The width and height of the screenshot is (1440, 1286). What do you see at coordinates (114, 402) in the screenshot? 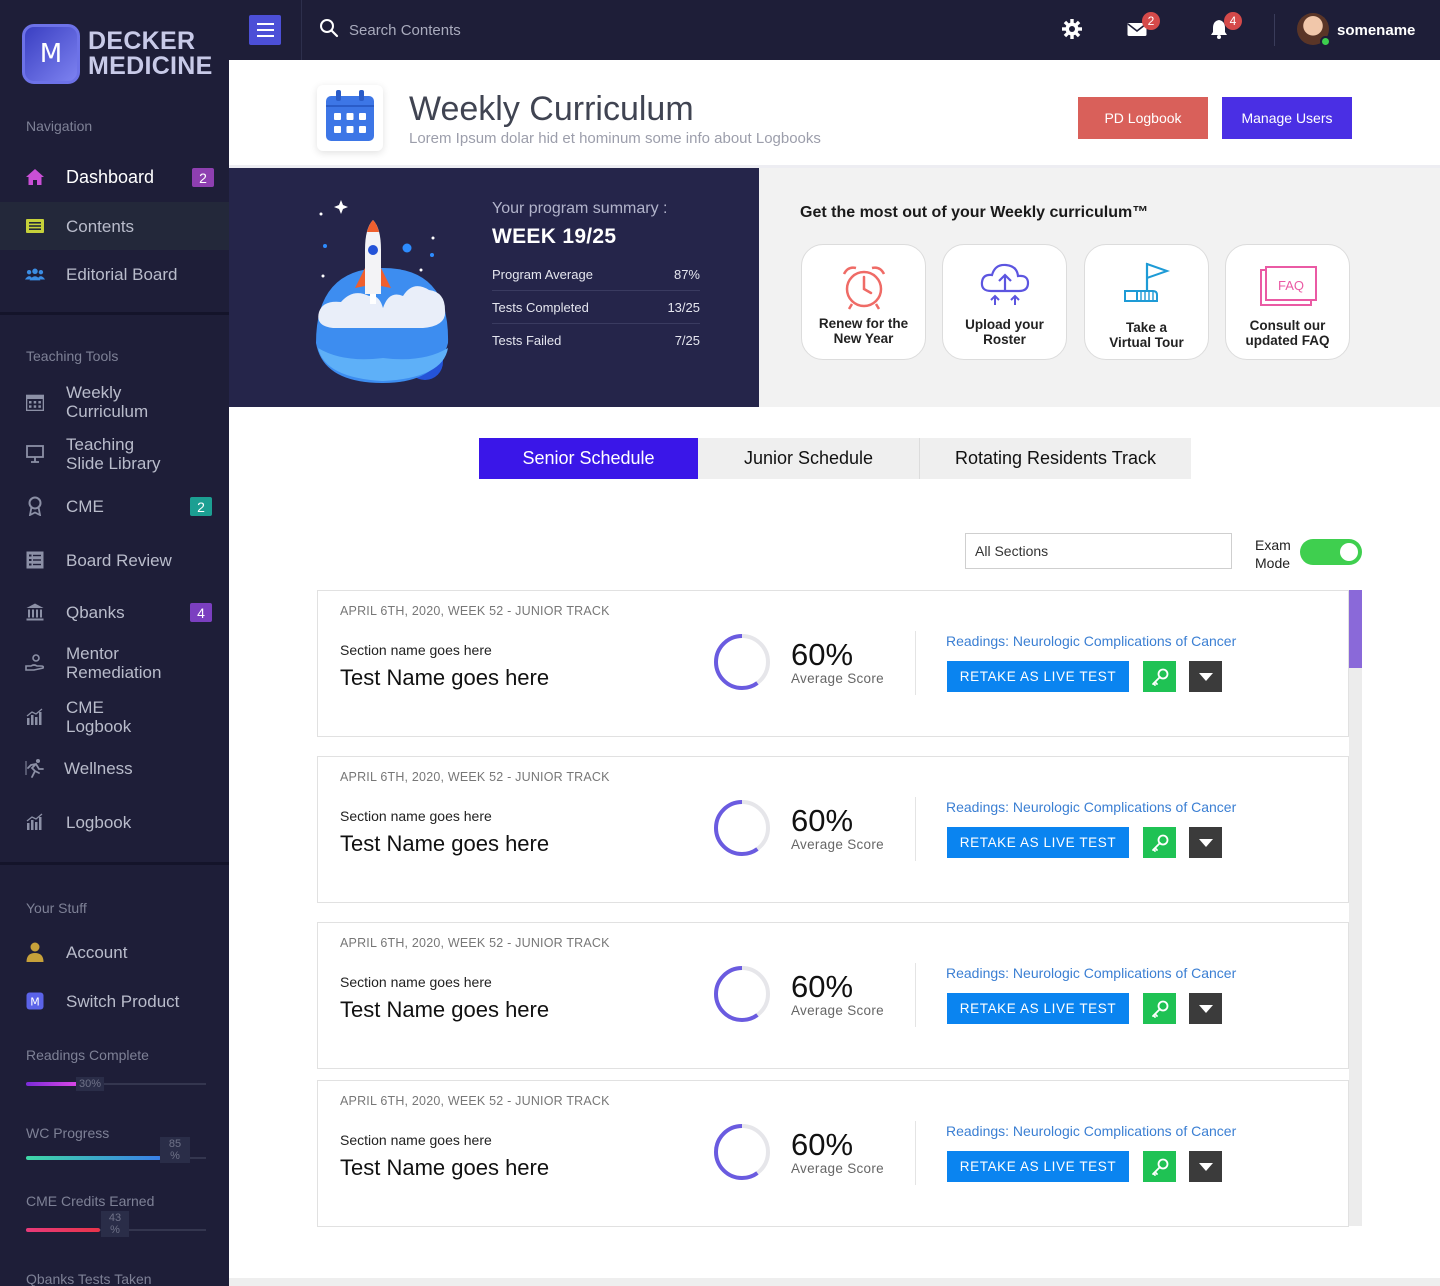
I see `sidebar-item-weekly-curriculum: Weekly Curriculum` at bounding box center [114, 402].